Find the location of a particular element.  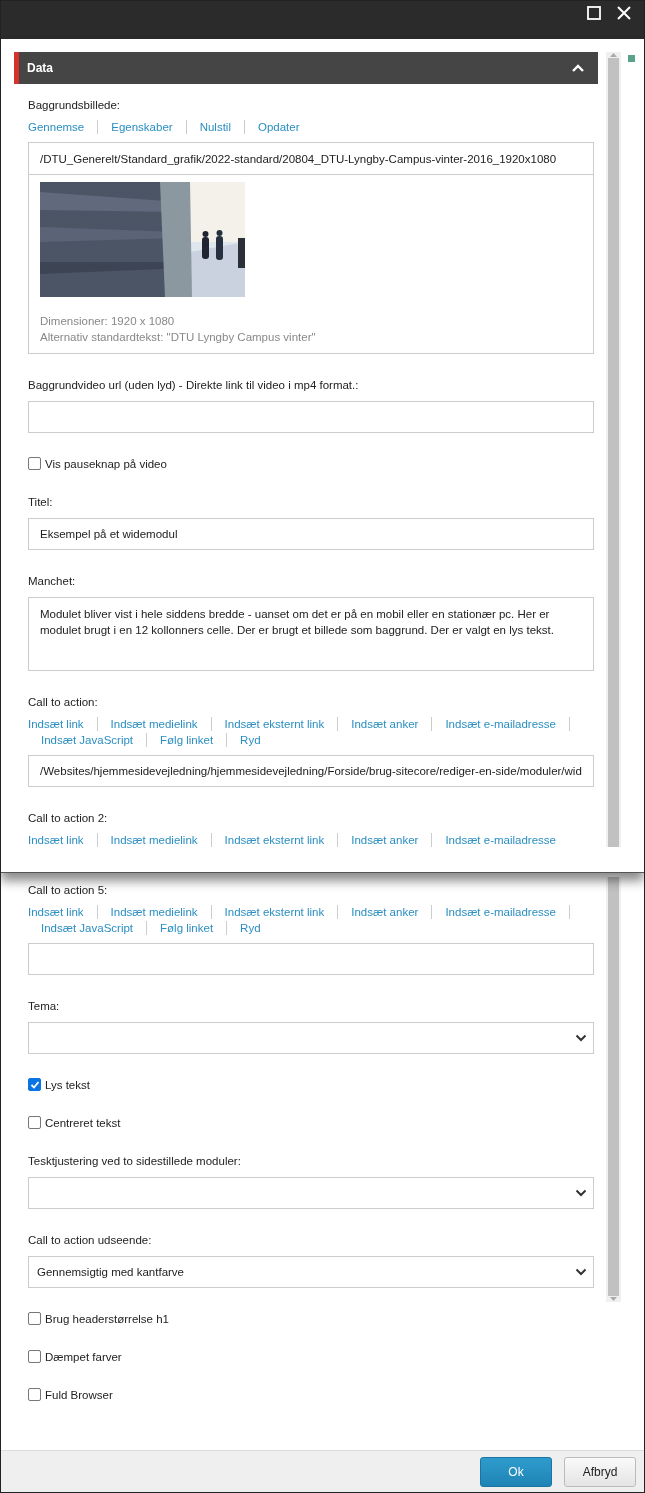

field-label: Baggrundsbillede: is located at coordinates (74, 105).